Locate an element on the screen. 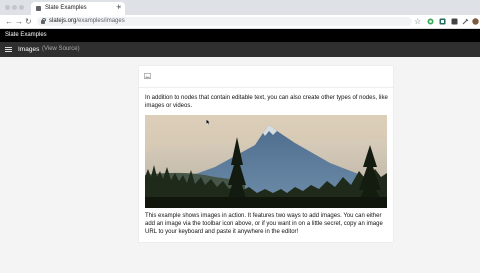 The width and height of the screenshot is (480, 273). example-title: Images is located at coordinates (29, 49).